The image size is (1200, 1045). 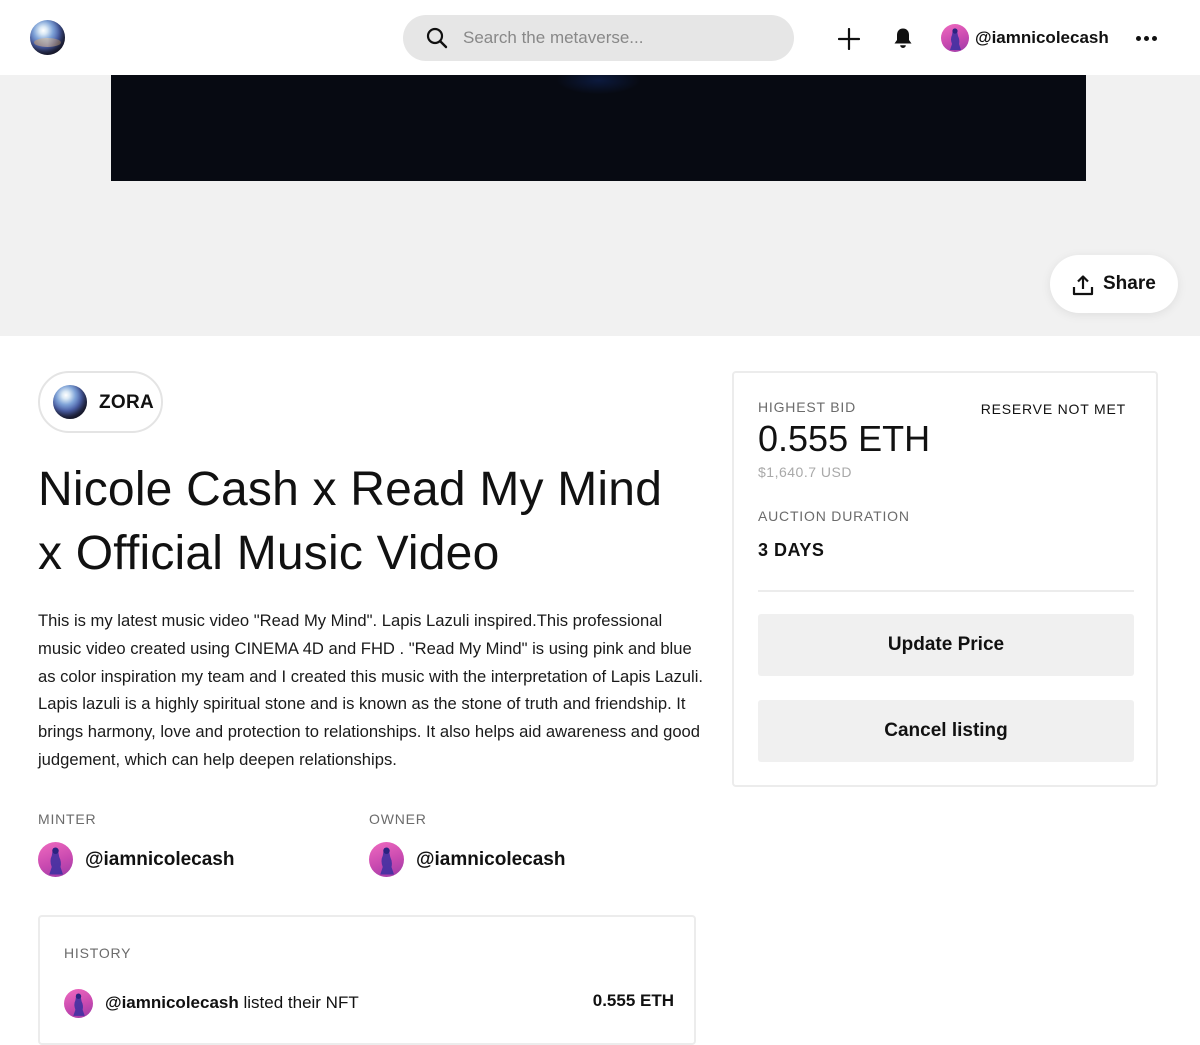 I want to click on user-handle: @iamnicolecash, so click(x=1042, y=37).